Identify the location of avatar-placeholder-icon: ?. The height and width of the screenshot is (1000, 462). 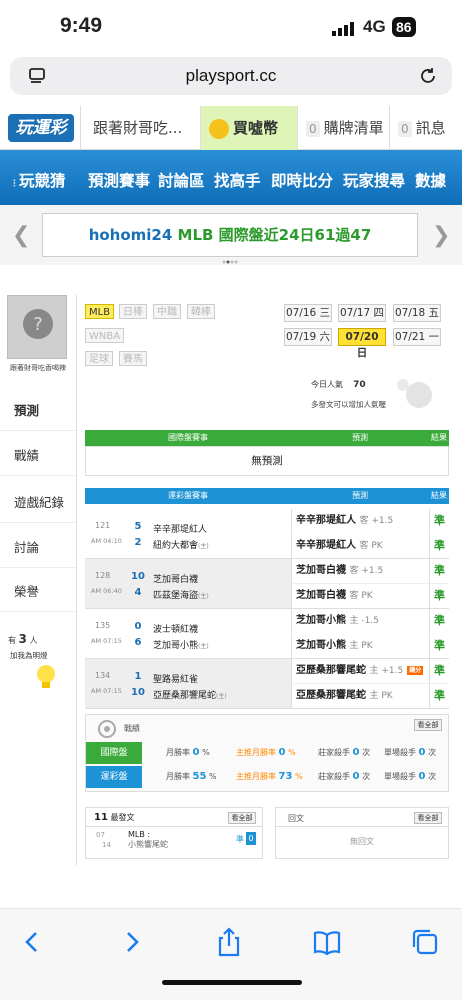
(38, 324).